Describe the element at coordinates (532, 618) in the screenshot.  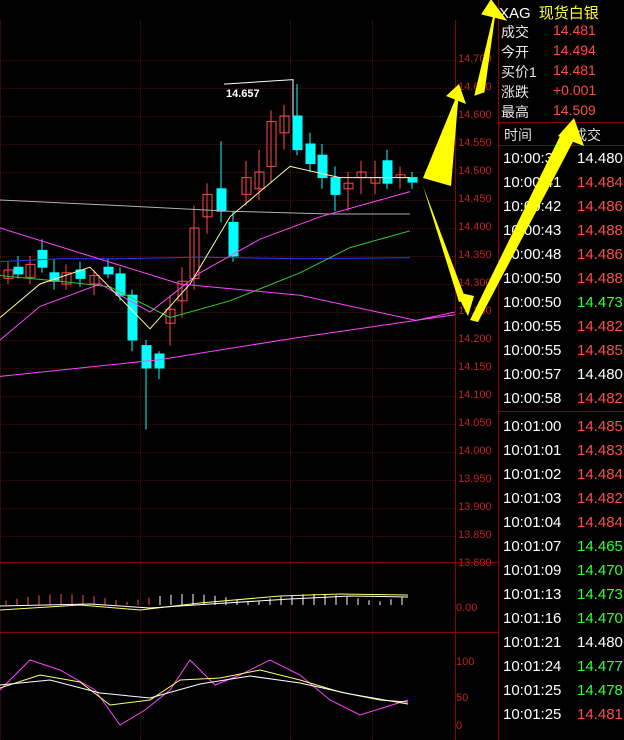
I see `tick-time: 10:01:16` at that location.